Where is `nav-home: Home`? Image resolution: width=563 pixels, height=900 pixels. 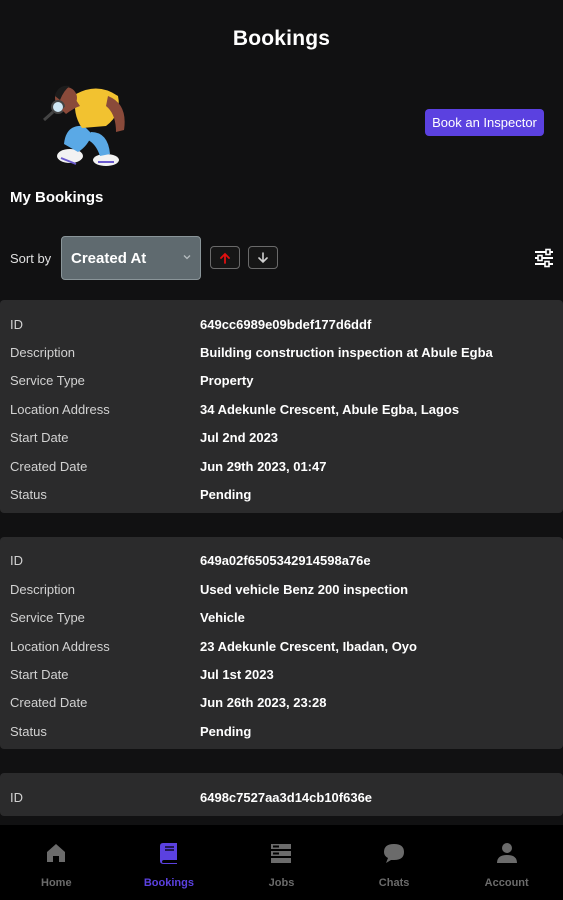 nav-home: Home is located at coordinates (56, 862).